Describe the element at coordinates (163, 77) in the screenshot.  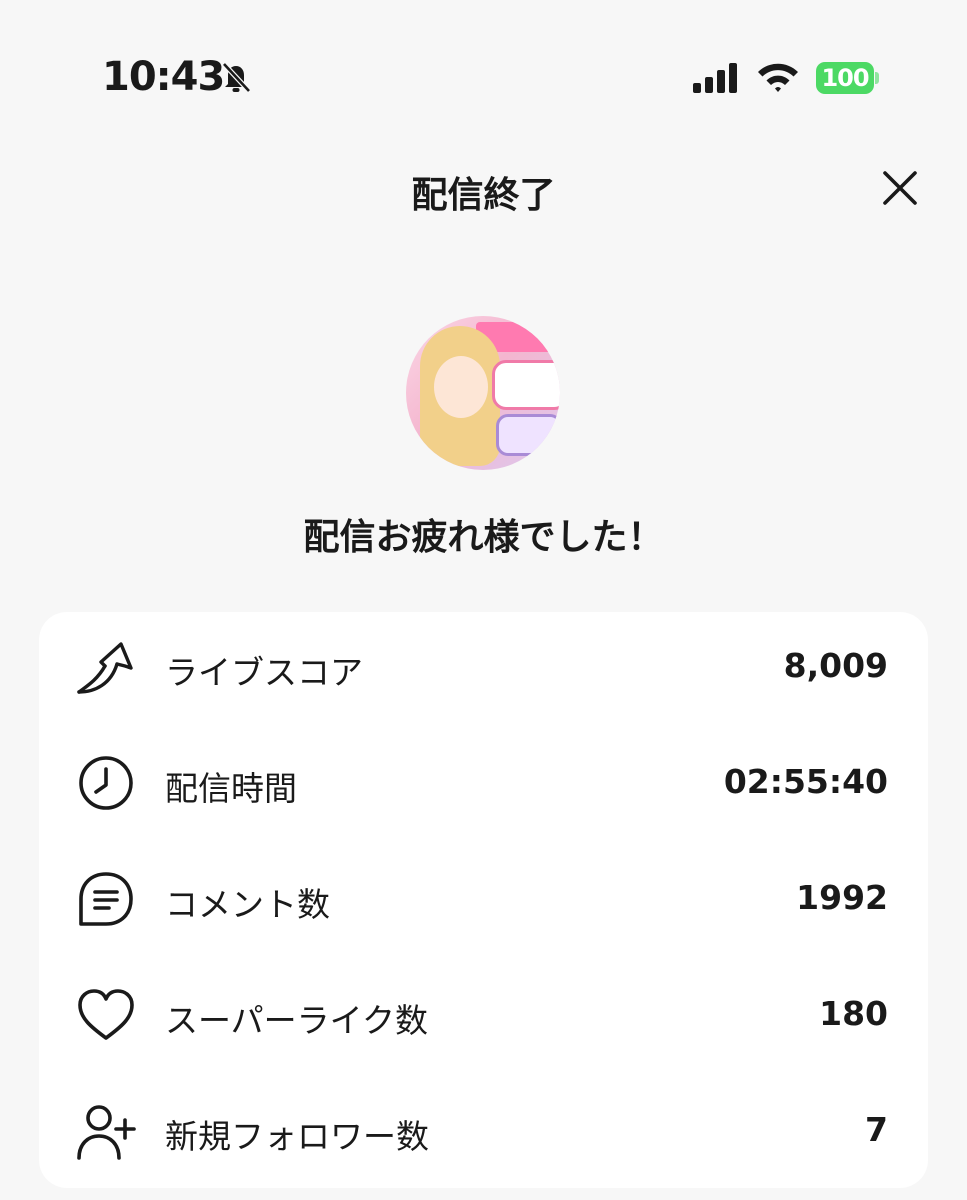
I see `status-time: 10:43` at that location.